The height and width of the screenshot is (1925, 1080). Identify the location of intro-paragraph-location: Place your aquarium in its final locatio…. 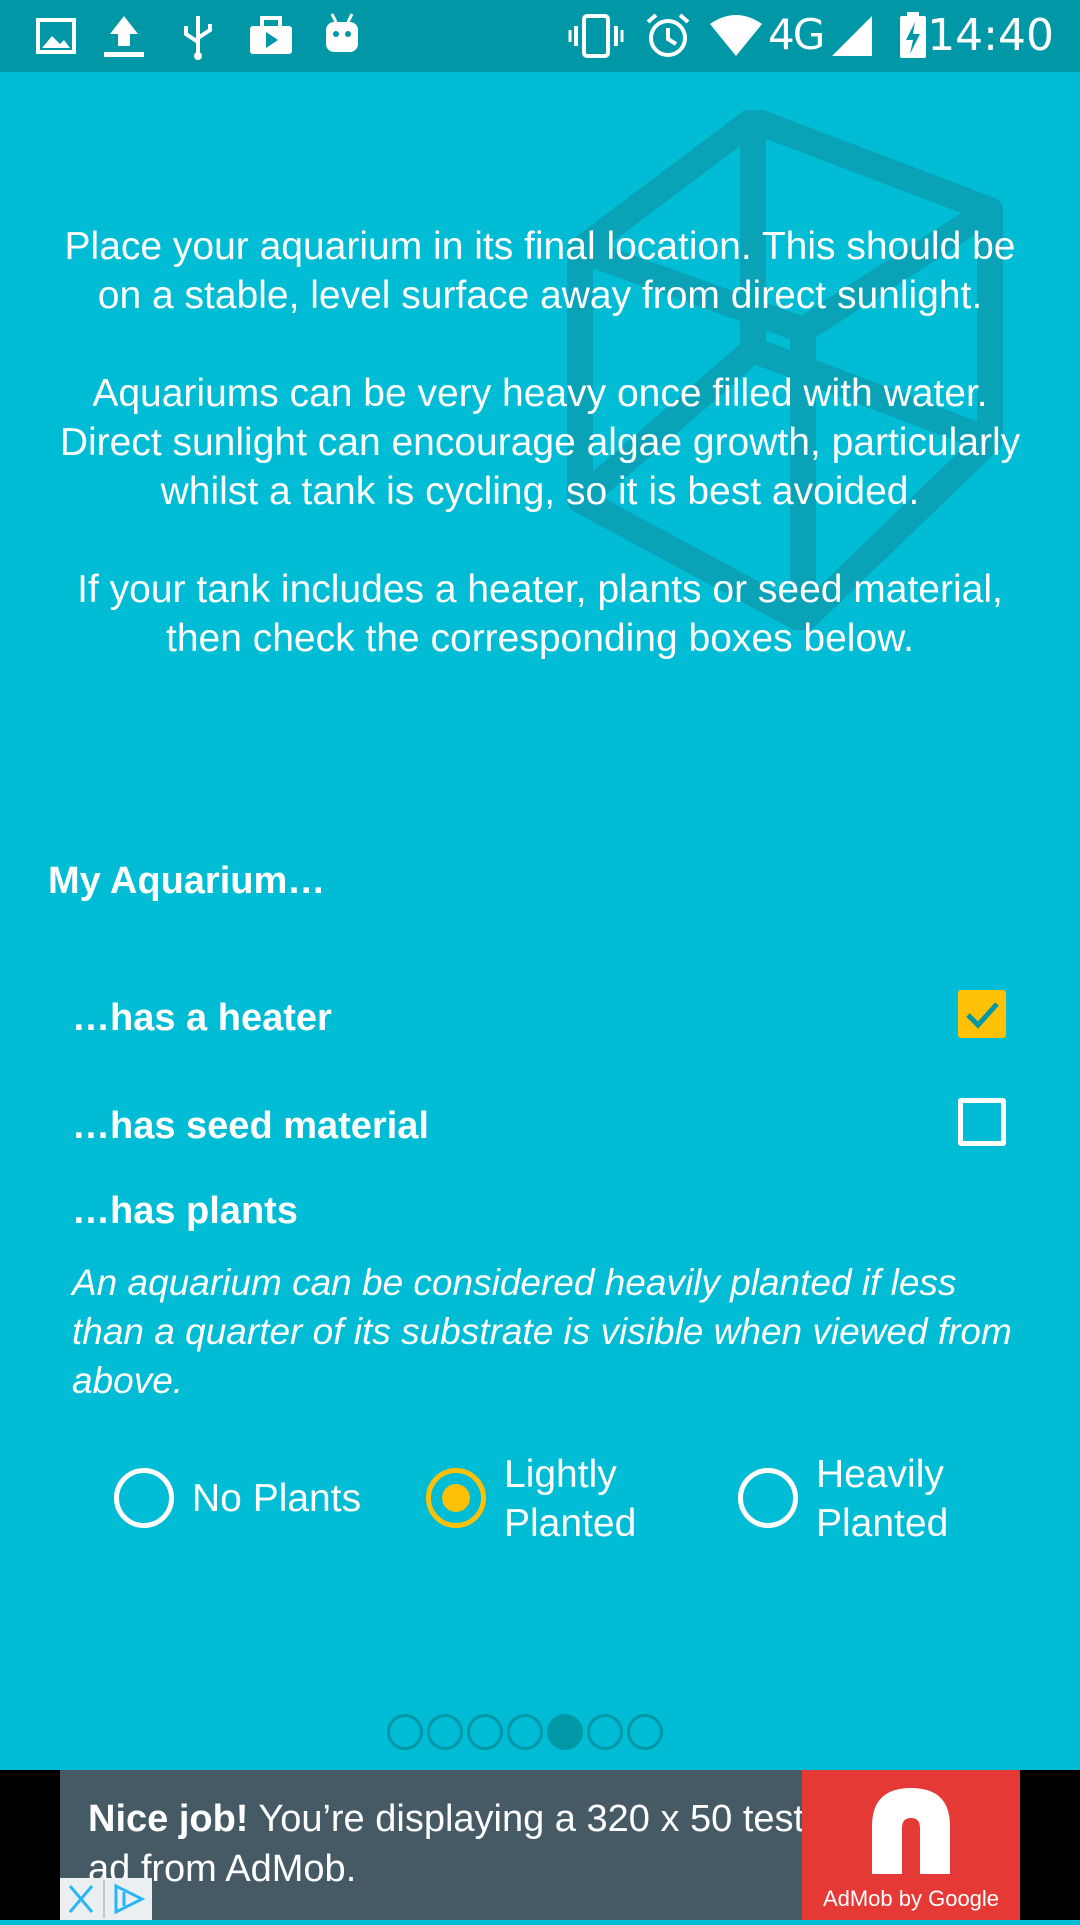
(540, 271).